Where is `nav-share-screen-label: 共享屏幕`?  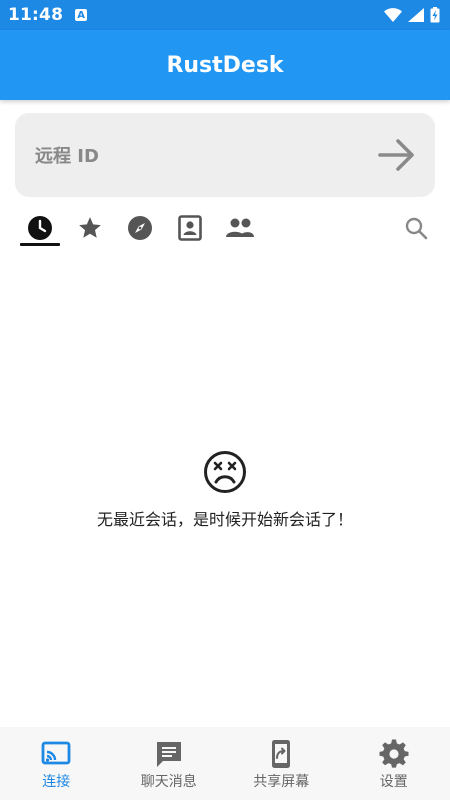 nav-share-screen-label: 共享屏幕 is located at coordinates (281, 782).